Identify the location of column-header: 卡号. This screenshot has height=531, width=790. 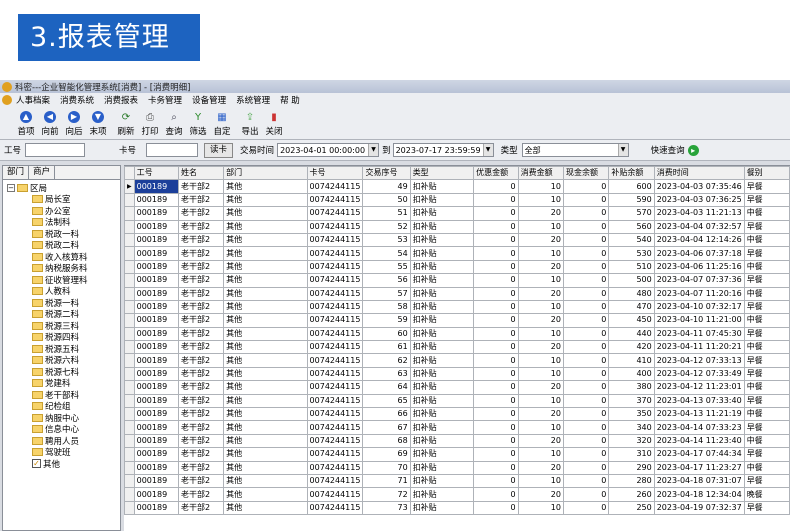
(335, 173).